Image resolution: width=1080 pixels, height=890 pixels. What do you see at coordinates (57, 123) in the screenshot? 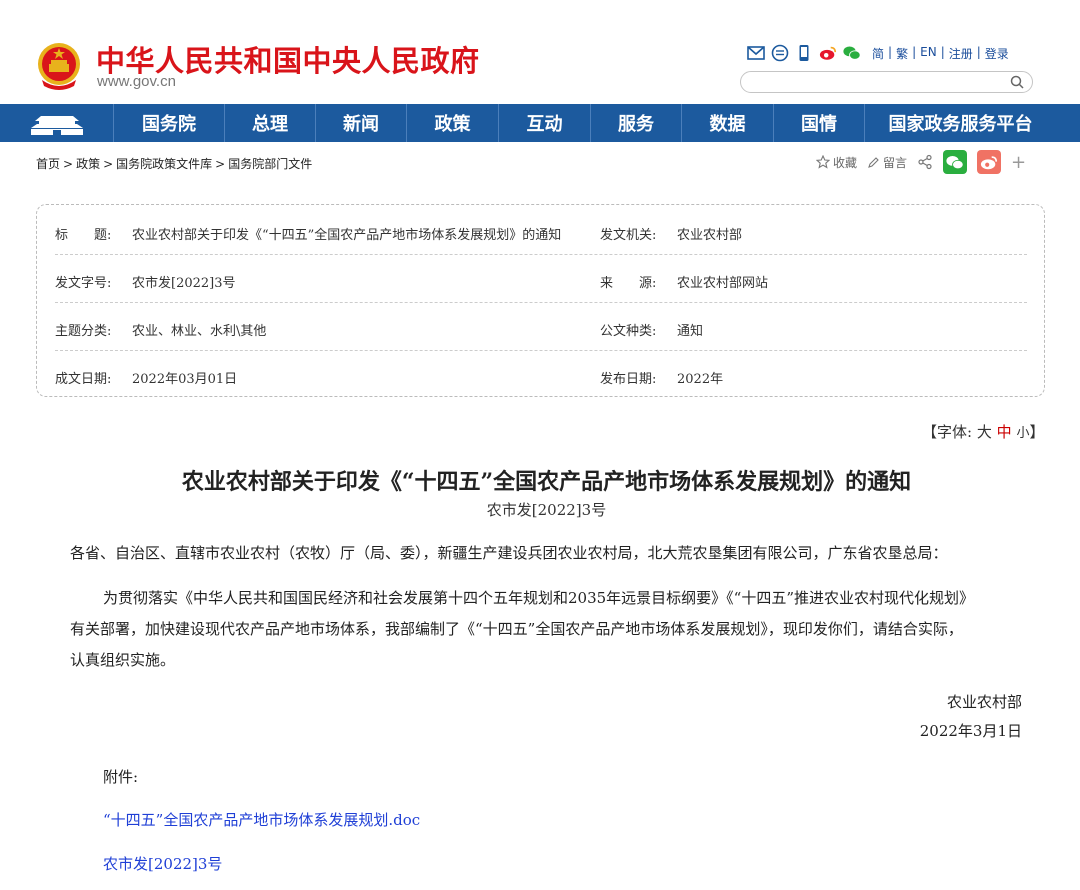
I see `tiananmen-icon` at bounding box center [57, 123].